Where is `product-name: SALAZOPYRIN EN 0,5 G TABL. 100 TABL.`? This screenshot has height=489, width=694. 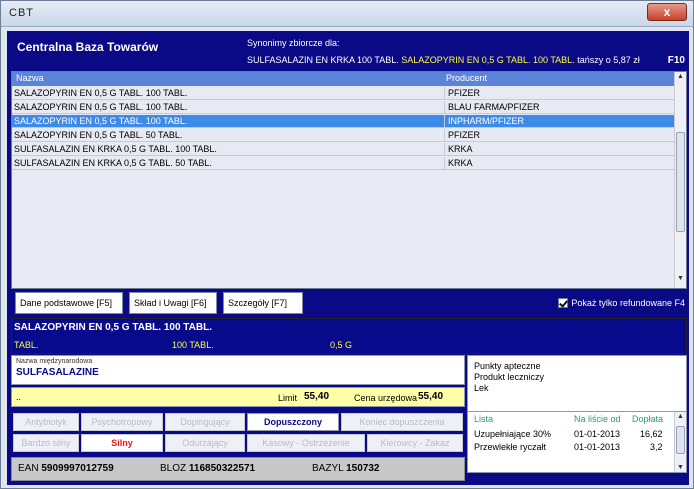
product-name: SALAZOPYRIN EN 0,5 G TABL. 100 TABL. is located at coordinates (113, 327).